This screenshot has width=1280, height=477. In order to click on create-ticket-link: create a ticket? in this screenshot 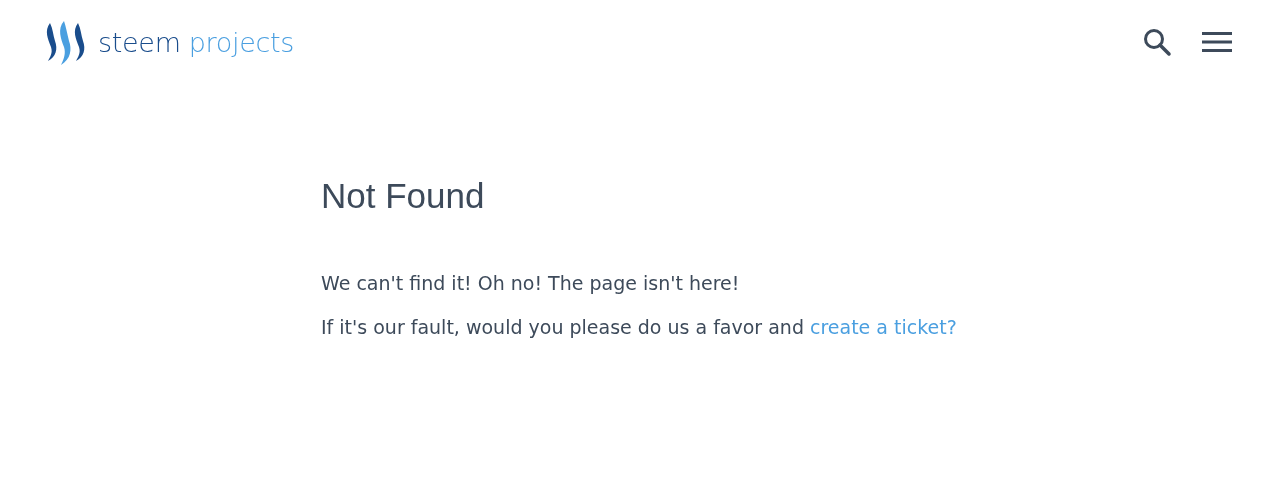, I will do `click(883, 327)`.